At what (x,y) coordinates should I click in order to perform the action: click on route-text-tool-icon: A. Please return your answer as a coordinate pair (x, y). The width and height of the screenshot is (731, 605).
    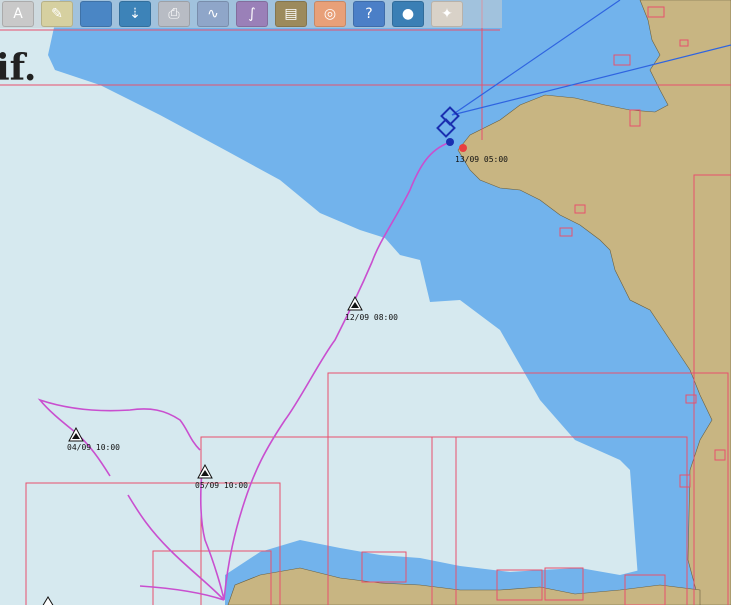
    Looking at the image, I should click on (18, 14).